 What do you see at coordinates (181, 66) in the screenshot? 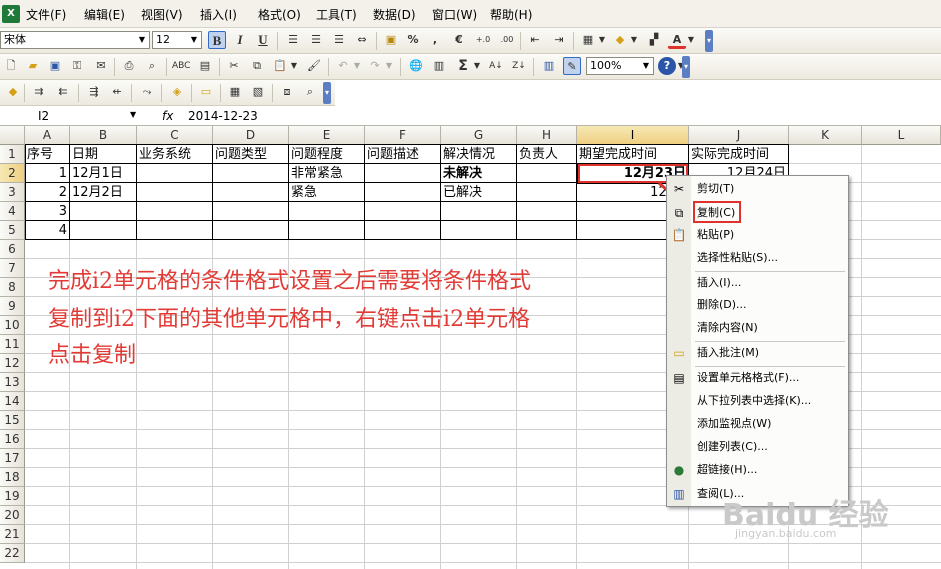
I see `spelling-icon: ABC` at bounding box center [181, 66].